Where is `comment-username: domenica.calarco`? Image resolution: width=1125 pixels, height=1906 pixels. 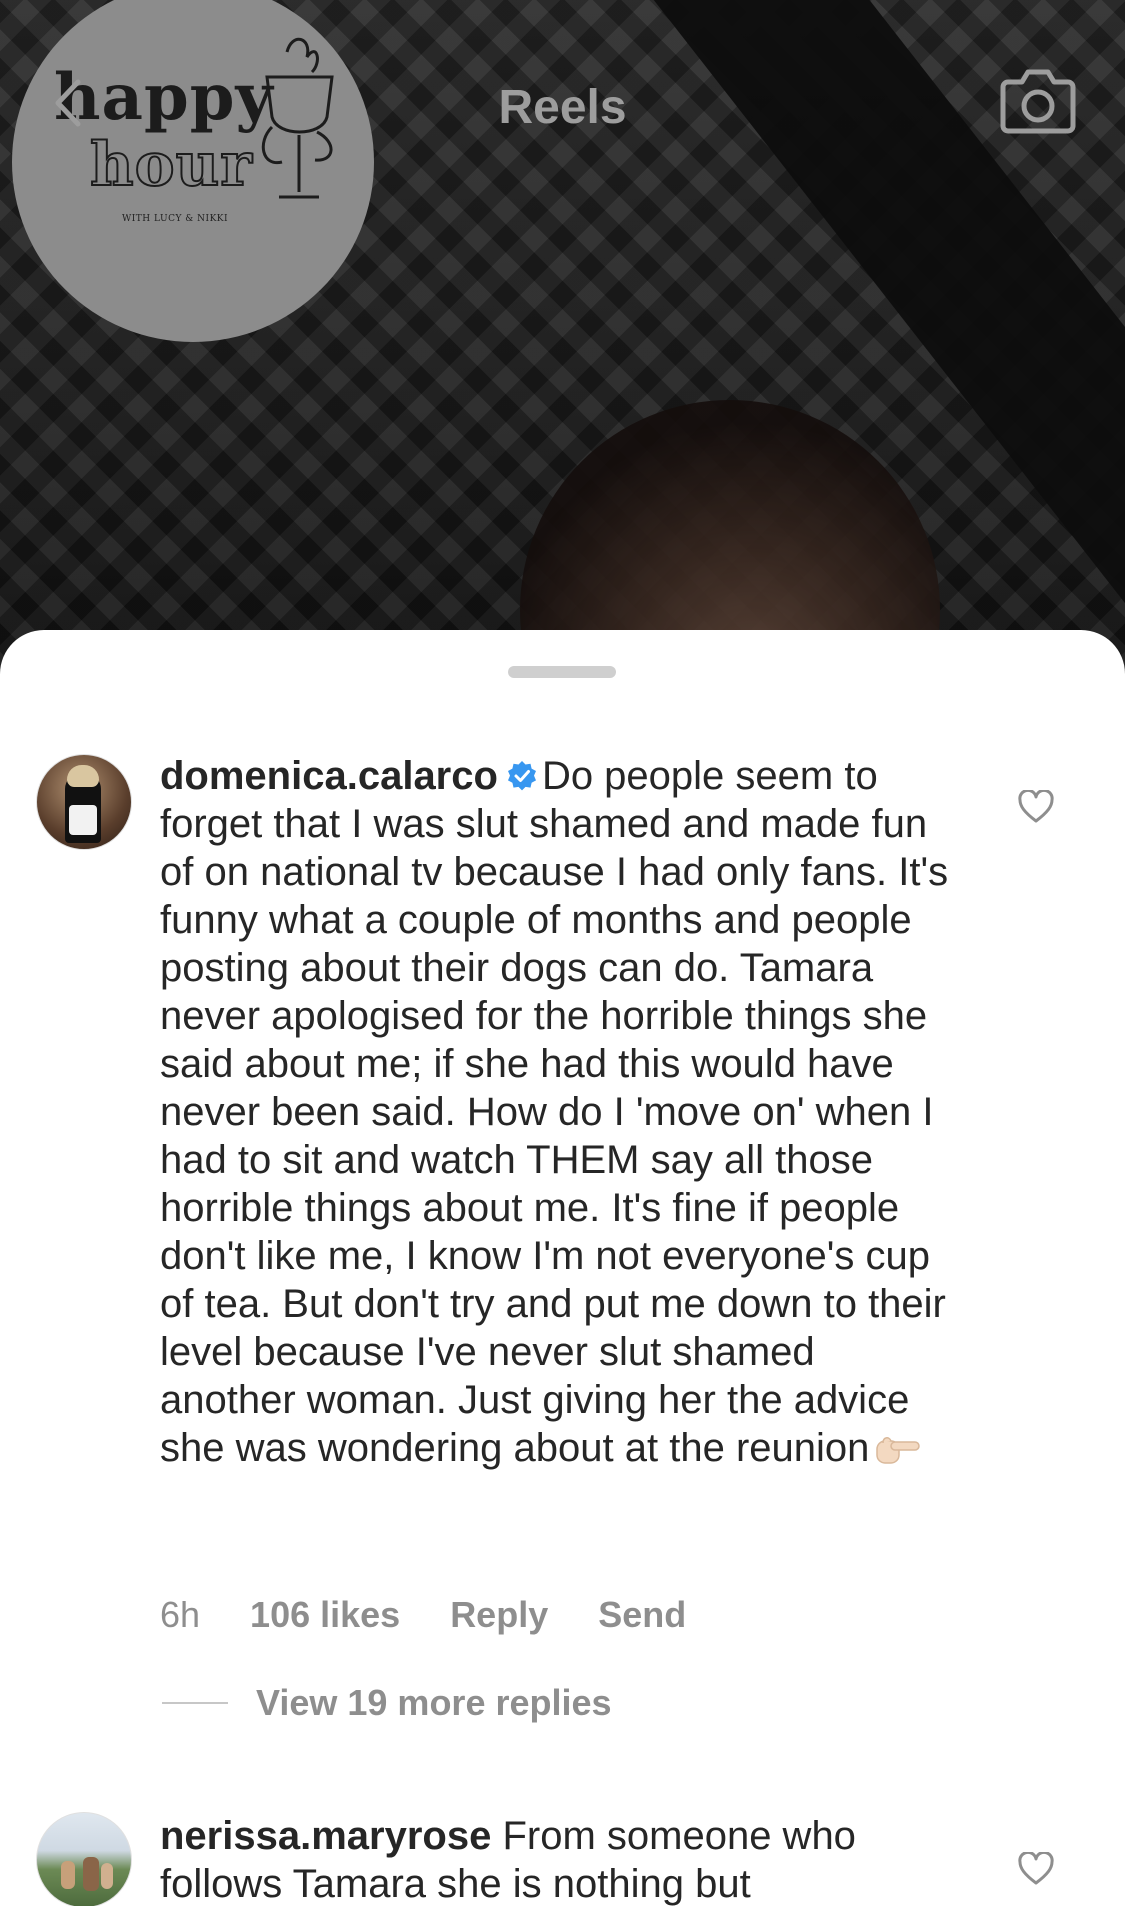 comment-username: domenica.calarco is located at coordinates (329, 776).